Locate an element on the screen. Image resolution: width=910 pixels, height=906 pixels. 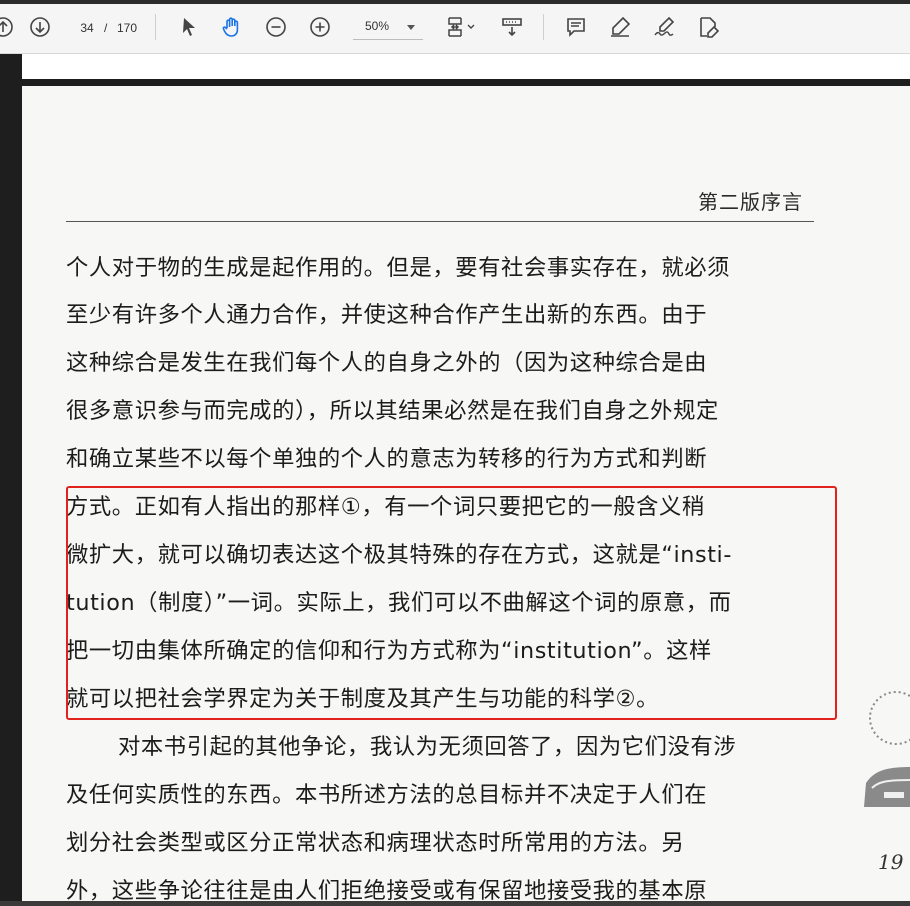
previous-page-bottom is located at coordinates (466, 66).